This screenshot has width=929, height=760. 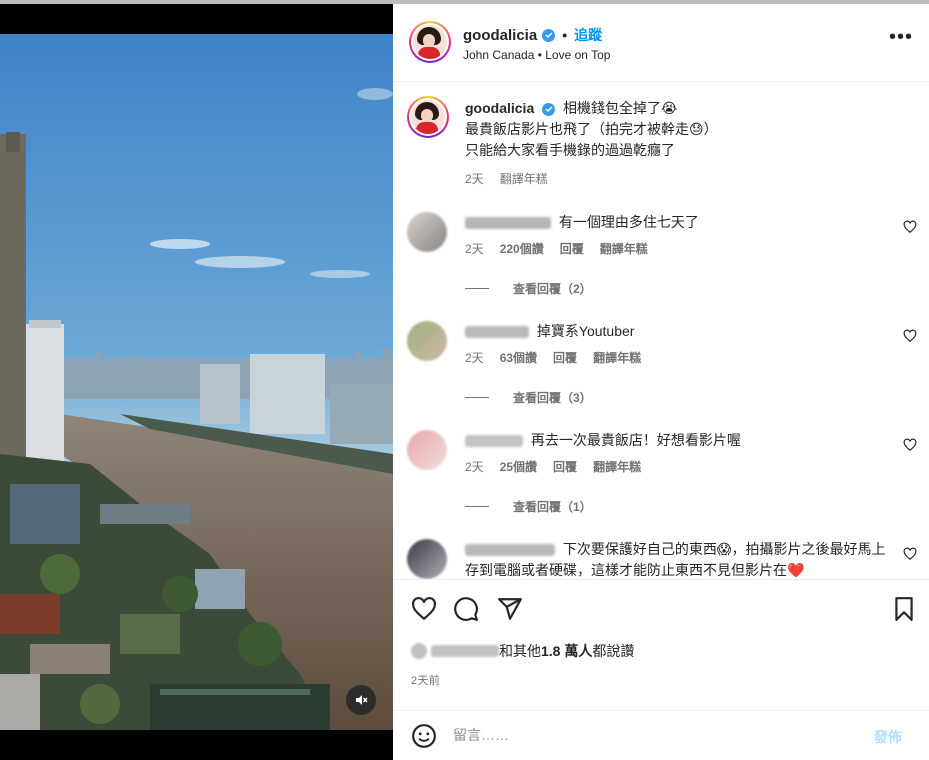 What do you see at coordinates (424, 609) in the screenshot?
I see `heart-icon` at bounding box center [424, 609].